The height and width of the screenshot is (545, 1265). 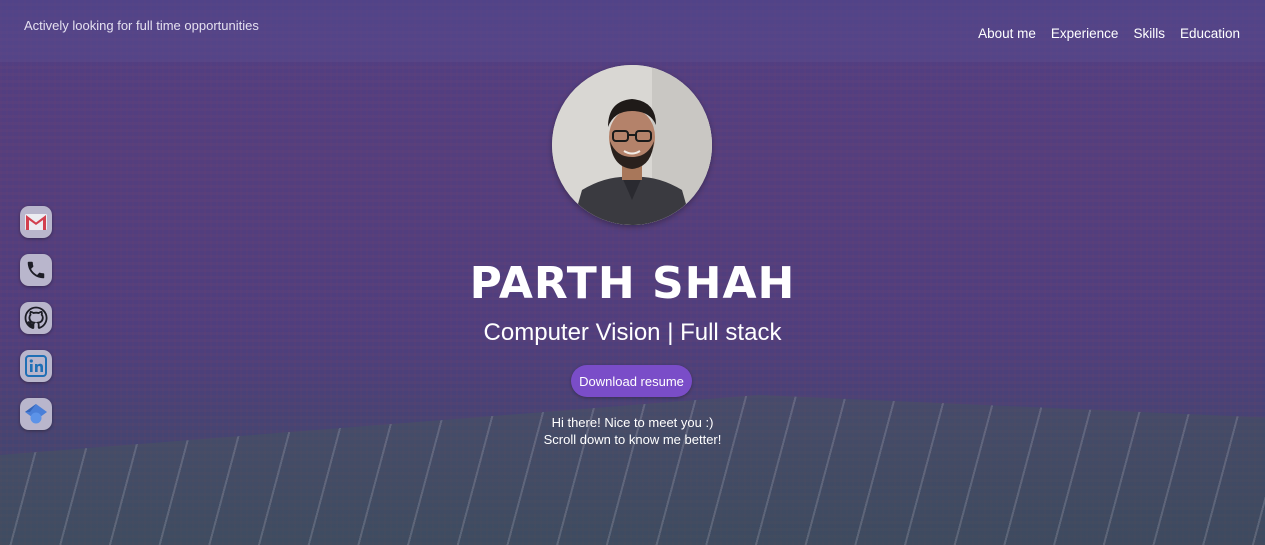 What do you see at coordinates (1210, 33) in the screenshot?
I see `nav-education: Education` at bounding box center [1210, 33].